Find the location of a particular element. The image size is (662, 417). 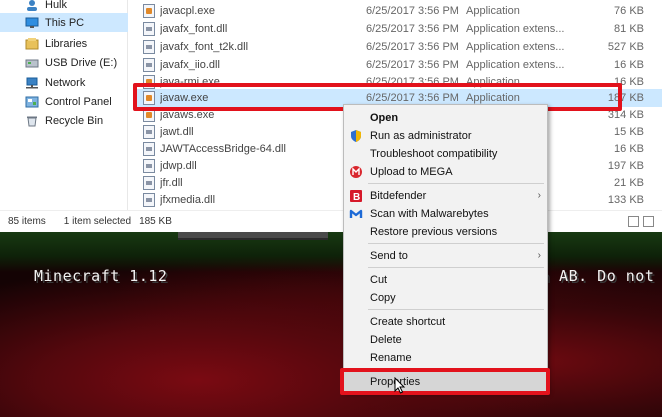

nav-item-user: Hulk is located at coordinates (64, 7).